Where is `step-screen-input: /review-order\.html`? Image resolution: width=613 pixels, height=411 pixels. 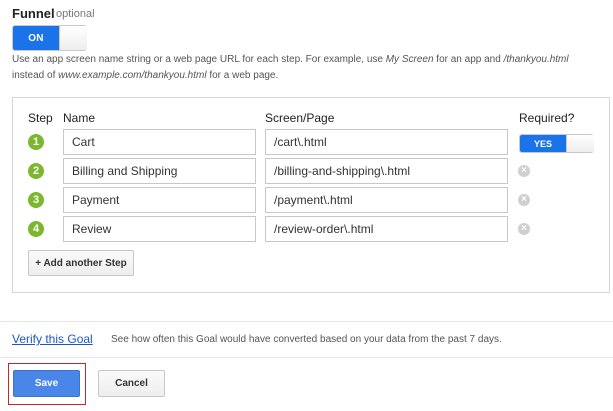 step-screen-input: /review-order\.html is located at coordinates (386, 229).